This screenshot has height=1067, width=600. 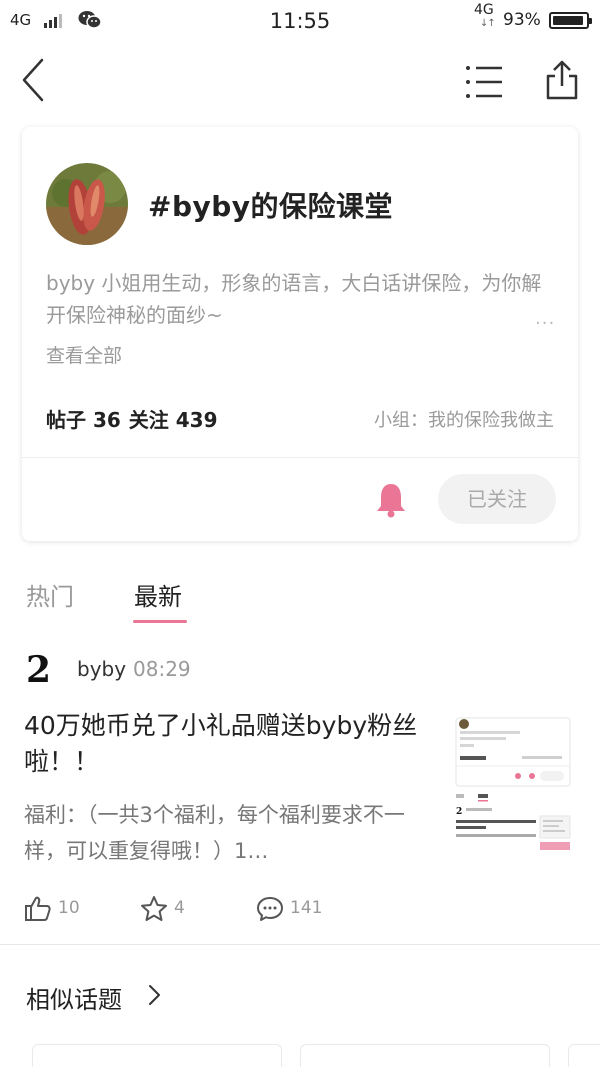 I want to click on topic-description: byby 小姐用生动，形象的语言，大白话讲保险，为你解开保险神秘的面纱~, so click(x=294, y=299).